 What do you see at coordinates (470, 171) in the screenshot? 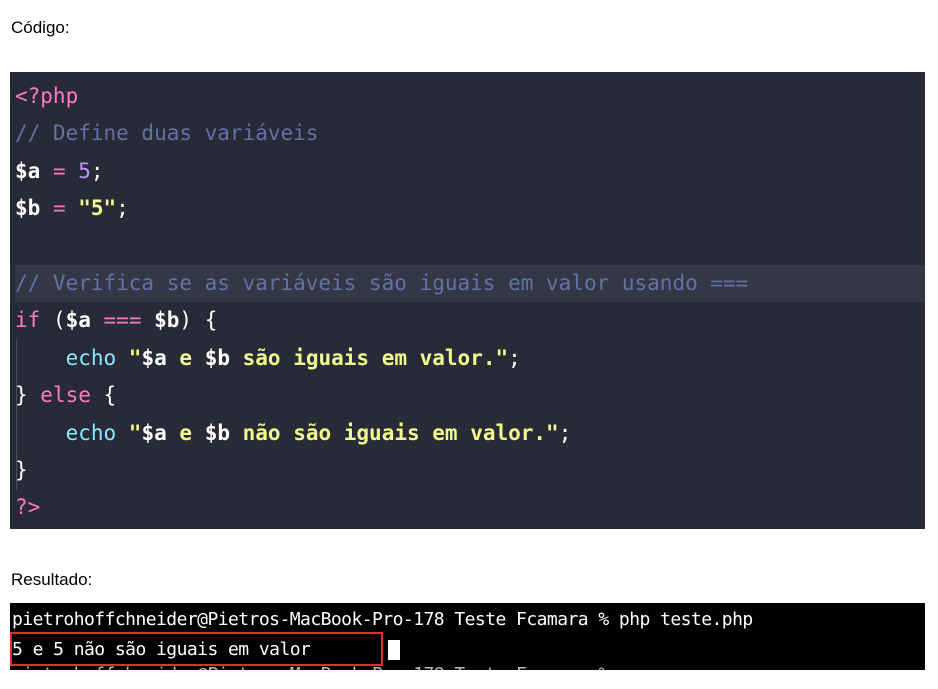
I see `code-line: $a = 5;` at bounding box center [470, 171].